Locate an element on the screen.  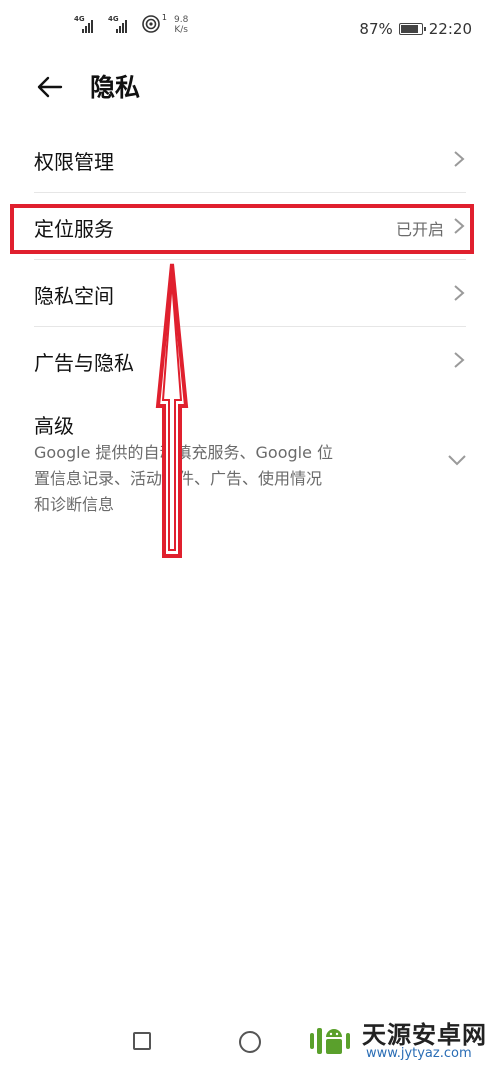
wifi-count: 1 is located at coordinates (164, 17).